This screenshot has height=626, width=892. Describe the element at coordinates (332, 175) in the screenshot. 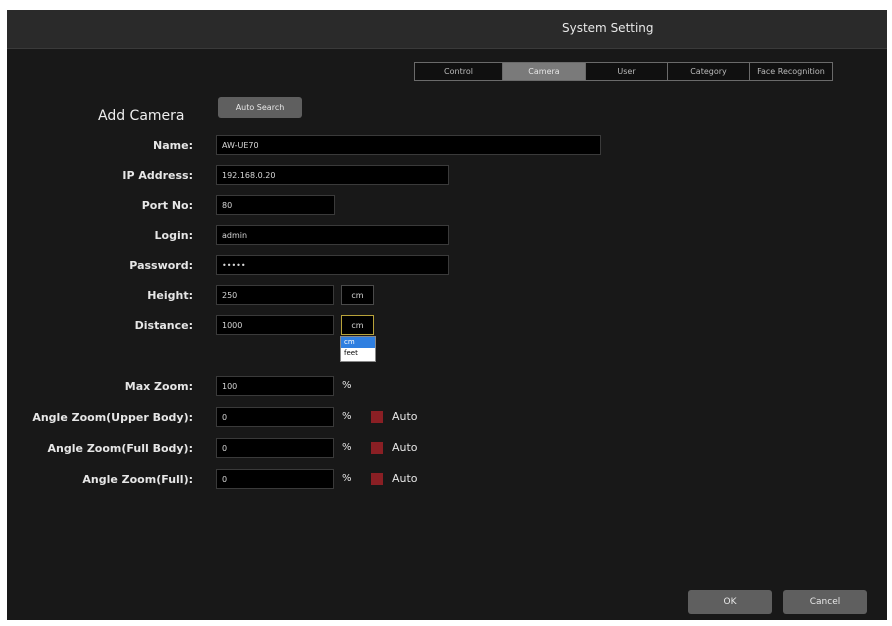

I see `ip-address-input: 192.168.0.20` at that location.